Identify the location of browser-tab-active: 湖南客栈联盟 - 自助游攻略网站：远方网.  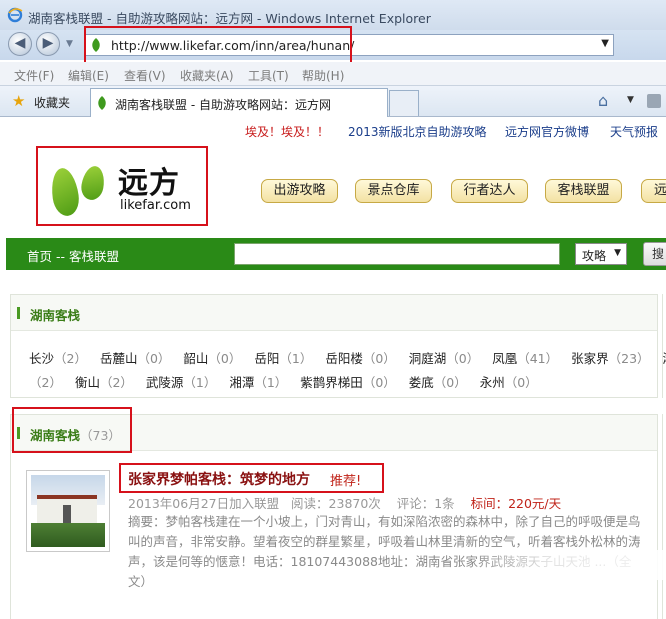
(239, 102).